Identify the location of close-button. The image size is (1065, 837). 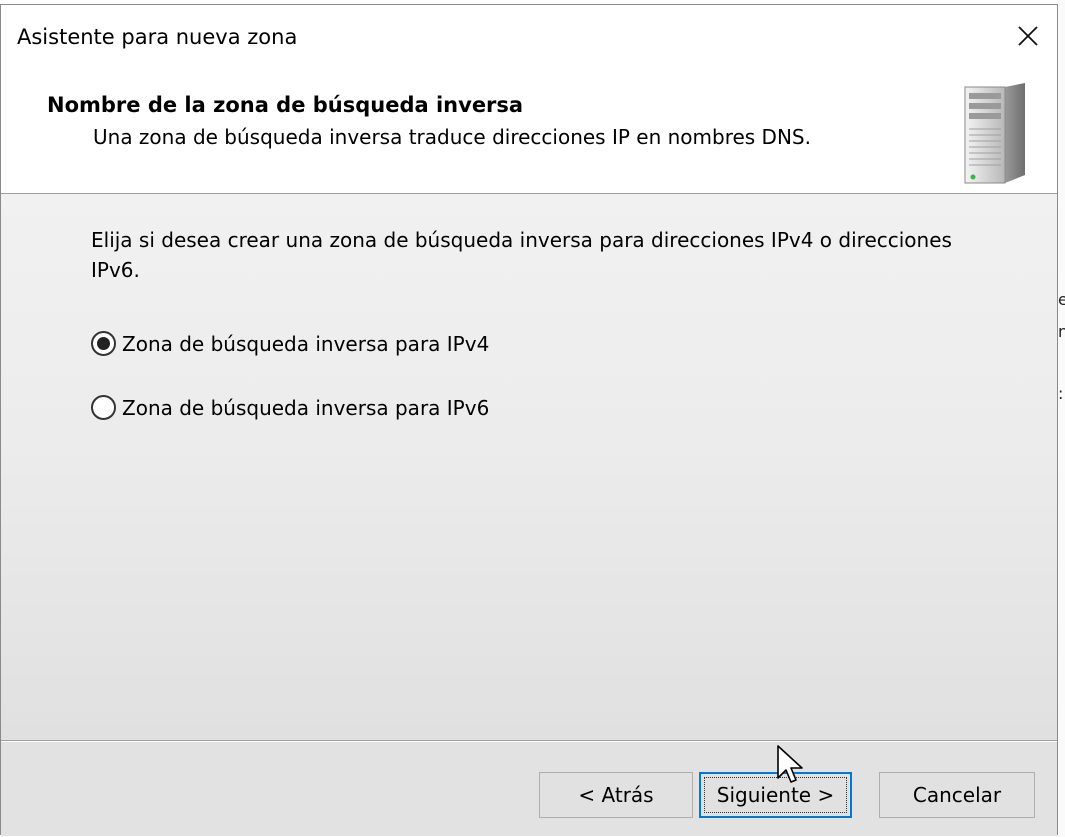
(1028, 36).